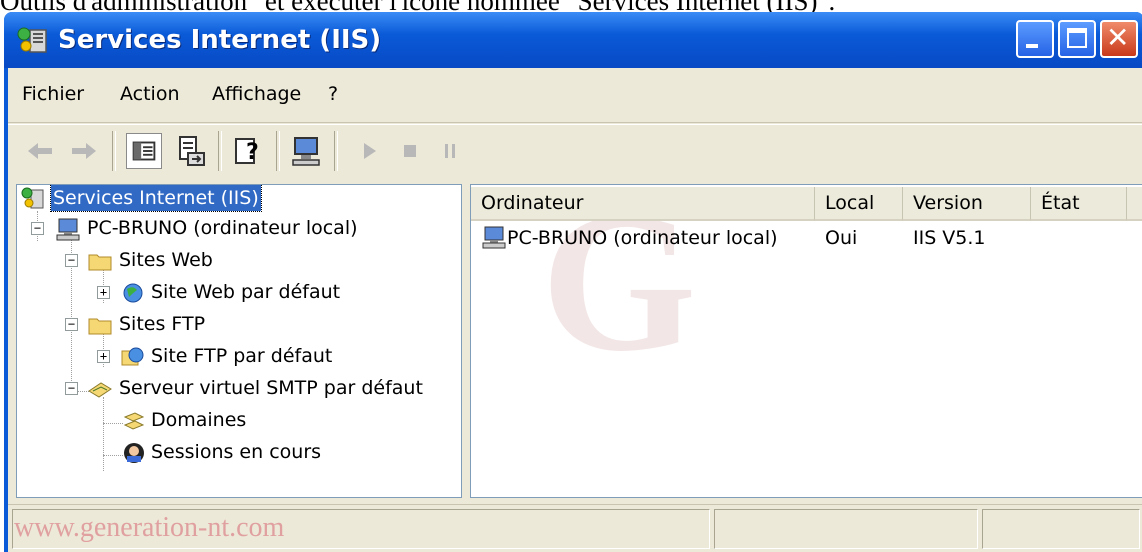  I want to click on tree-item-domaines: Domaines, so click(237, 422).